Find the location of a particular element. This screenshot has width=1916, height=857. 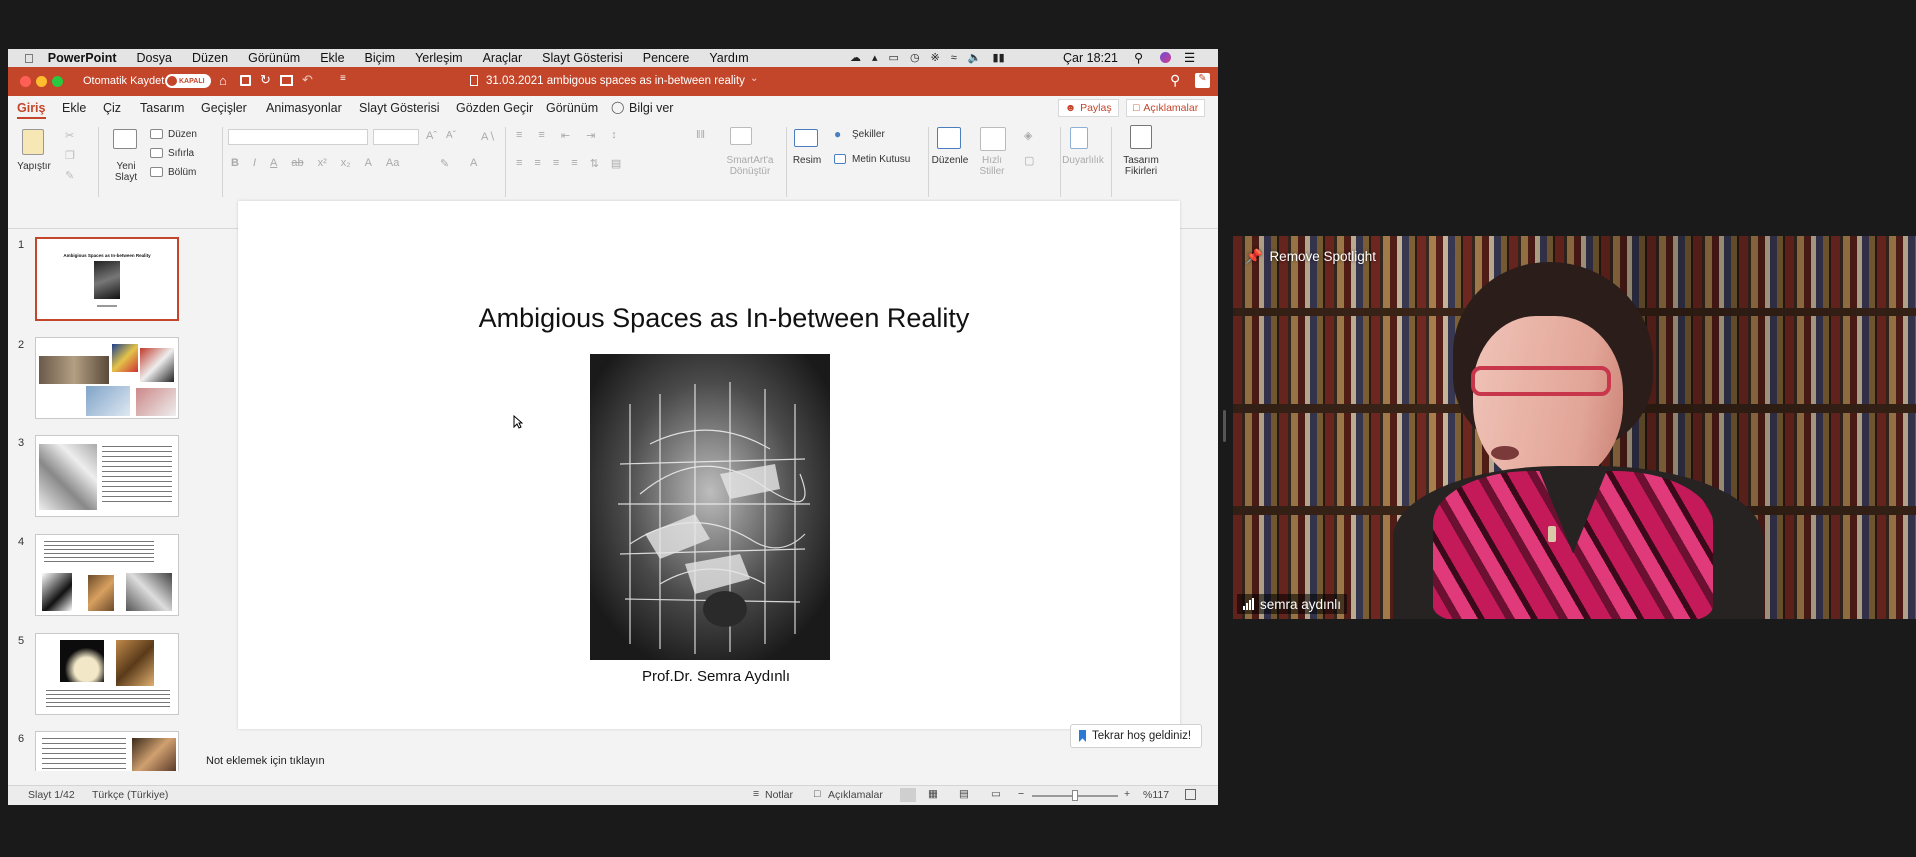

siri-icon is located at coordinates (1165, 57).